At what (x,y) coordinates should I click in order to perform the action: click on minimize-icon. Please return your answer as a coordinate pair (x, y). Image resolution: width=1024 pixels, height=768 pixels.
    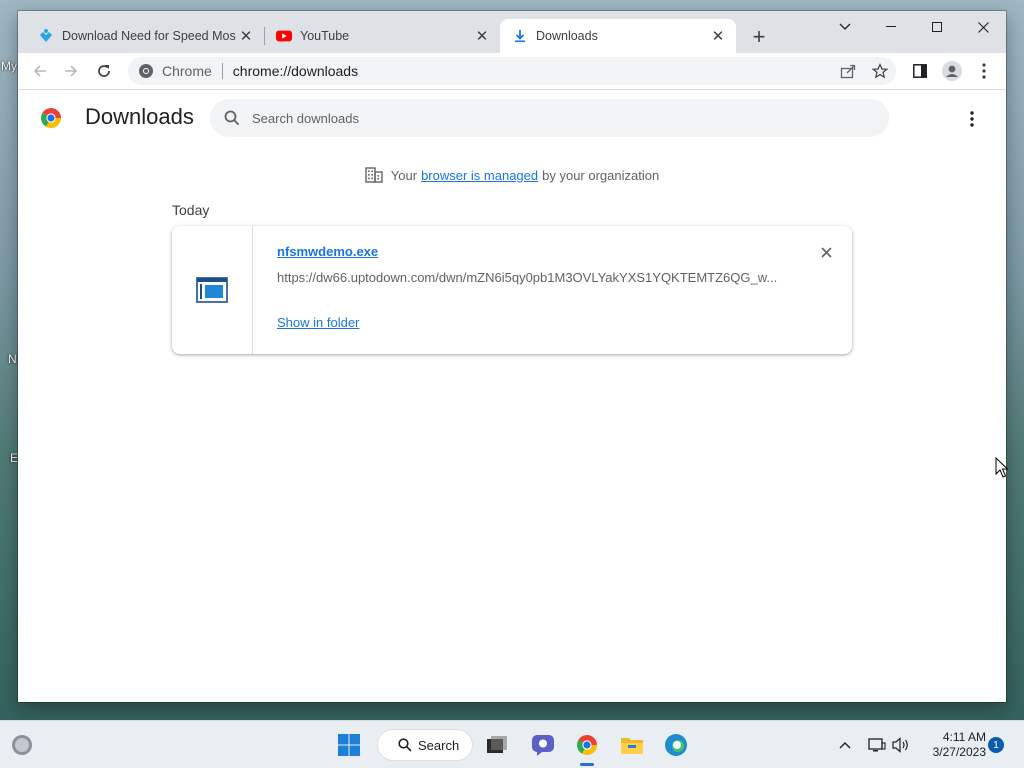
    Looking at the image, I should click on (891, 26).